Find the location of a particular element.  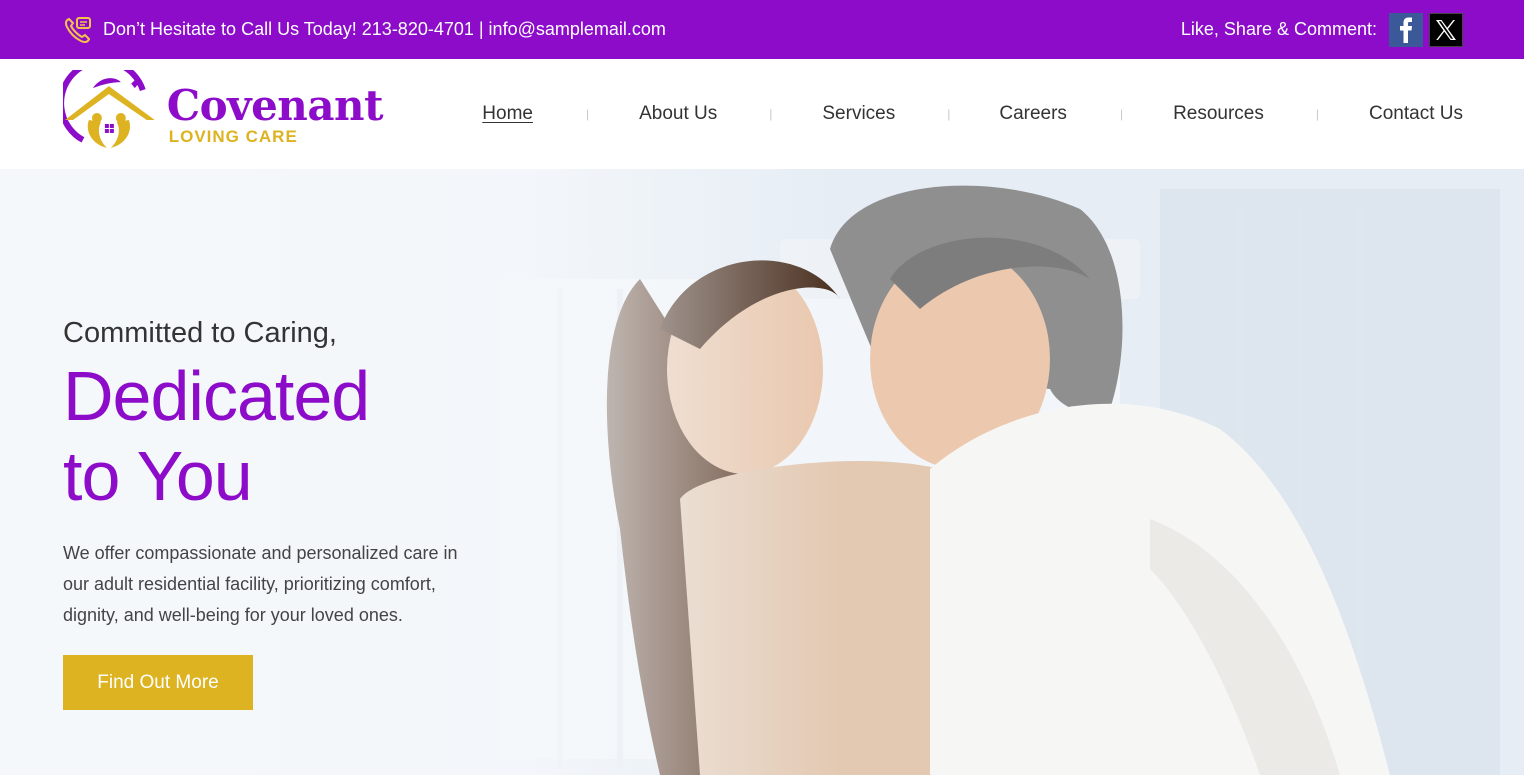

logo-emblem-icon is located at coordinates (109, 109).